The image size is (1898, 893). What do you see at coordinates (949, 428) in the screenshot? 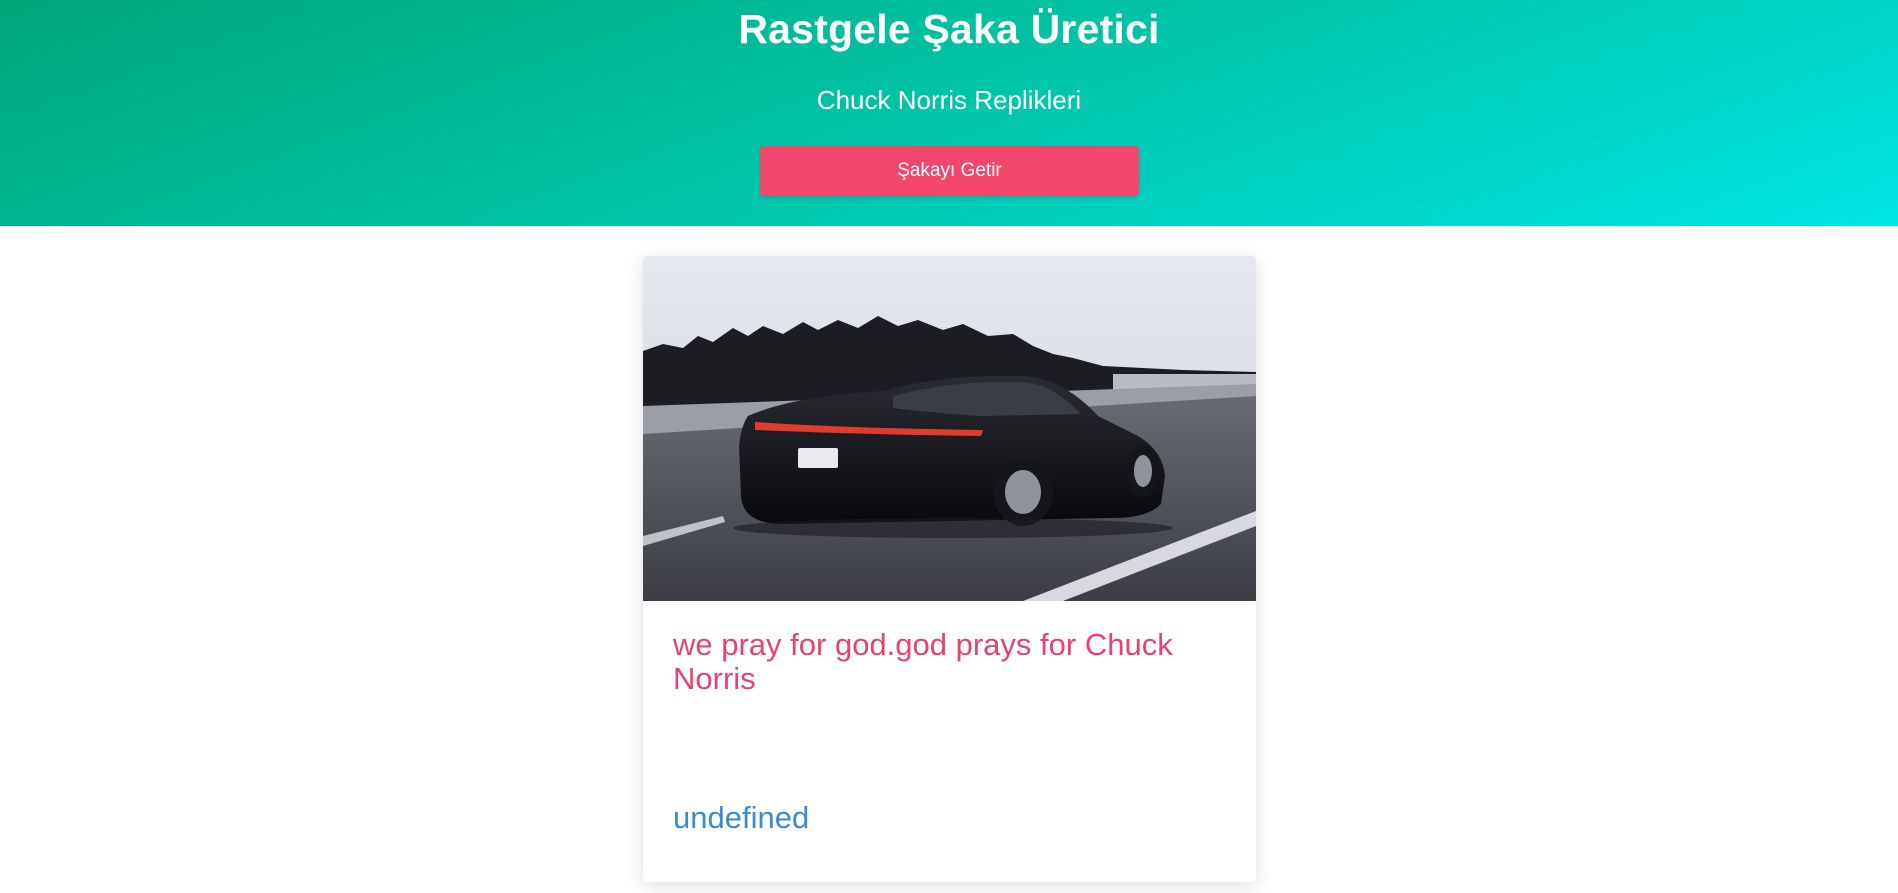
I see `car-photo` at bounding box center [949, 428].